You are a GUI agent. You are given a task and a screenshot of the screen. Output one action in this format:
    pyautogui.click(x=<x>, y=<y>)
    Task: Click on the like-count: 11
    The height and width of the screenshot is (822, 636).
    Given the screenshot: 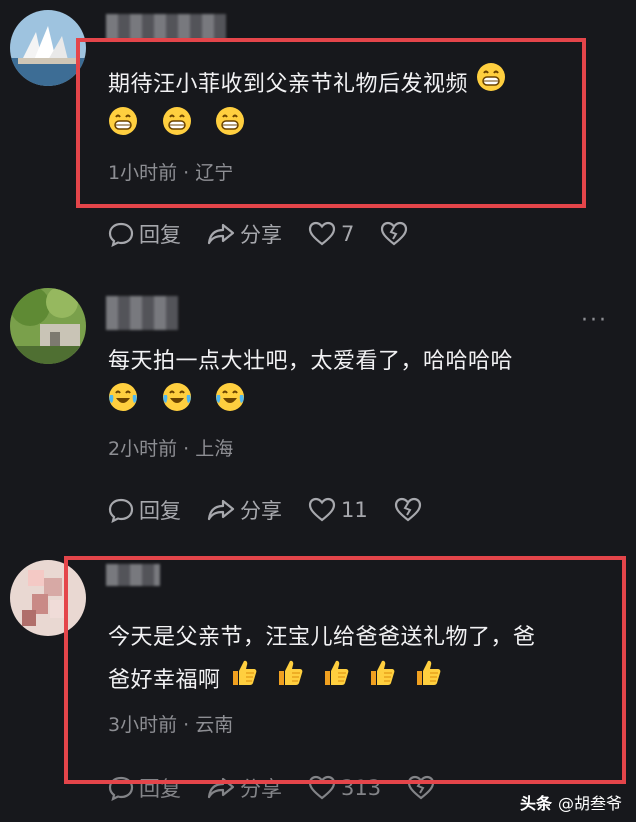 What is the action you would take?
    pyautogui.click(x=354, y=510)
    